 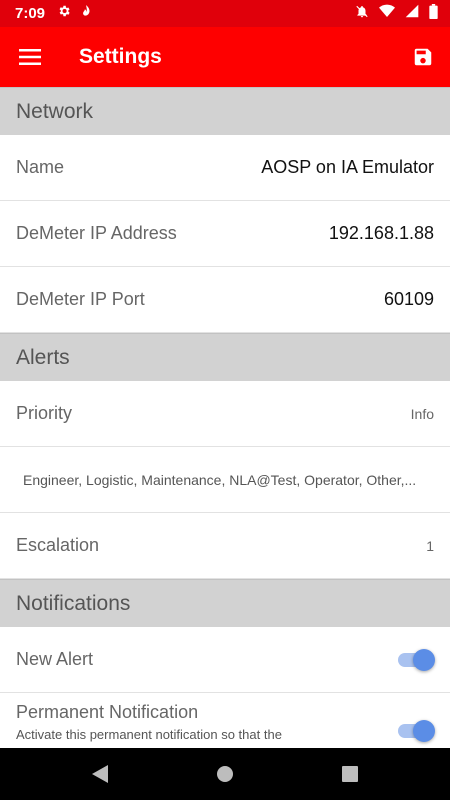 I want to click on status-left-icons, so click(x=75, y=13).